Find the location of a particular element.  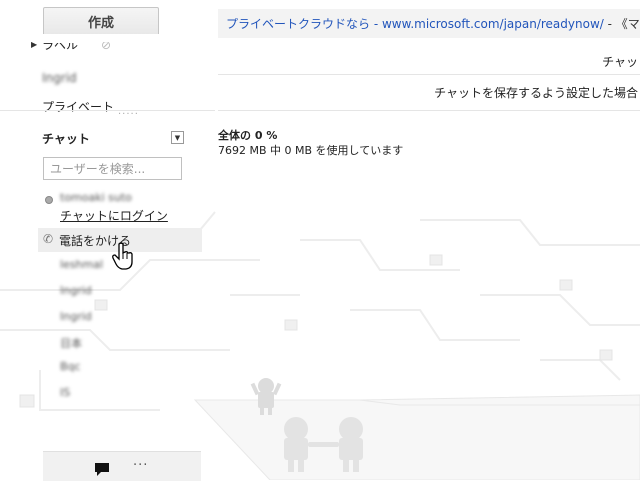

chat-bubble-icon is located at coordinates (103, 470).